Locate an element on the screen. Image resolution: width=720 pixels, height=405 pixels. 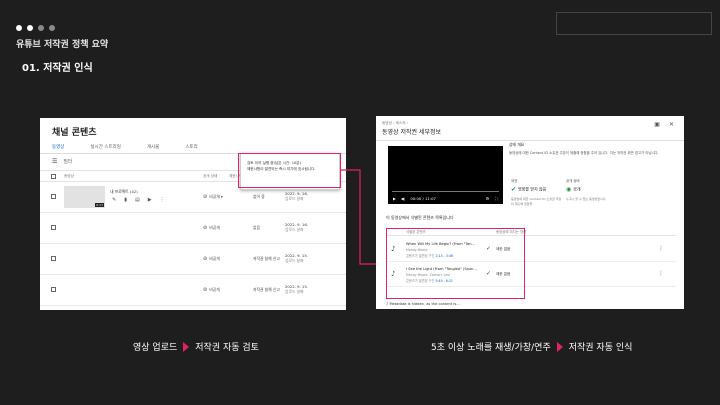
close-icon: ✕ is located at coordinates (671, 124).